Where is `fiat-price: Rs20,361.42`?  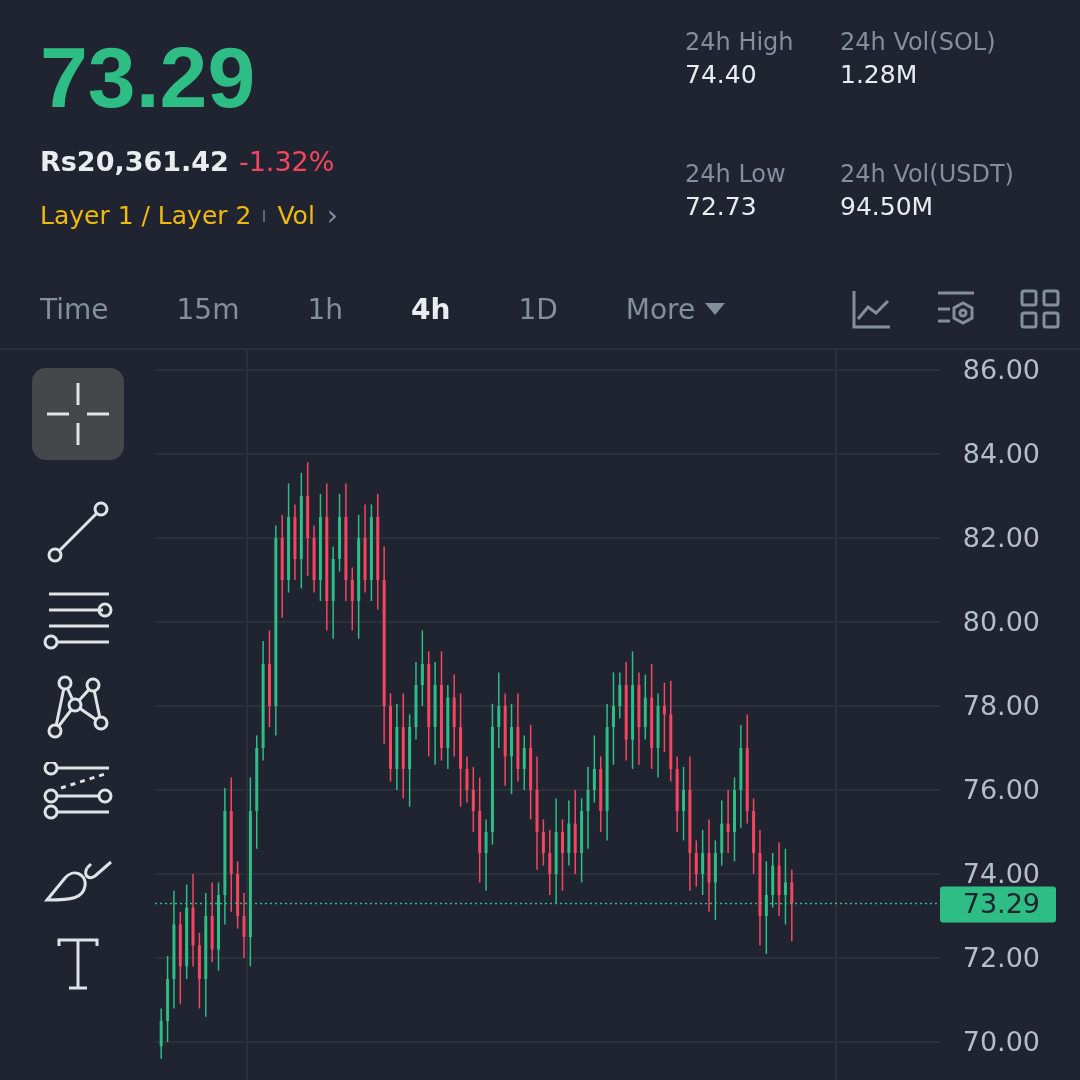 fiat-price: Rs20,361.42 is located at coordinates (134, 161).